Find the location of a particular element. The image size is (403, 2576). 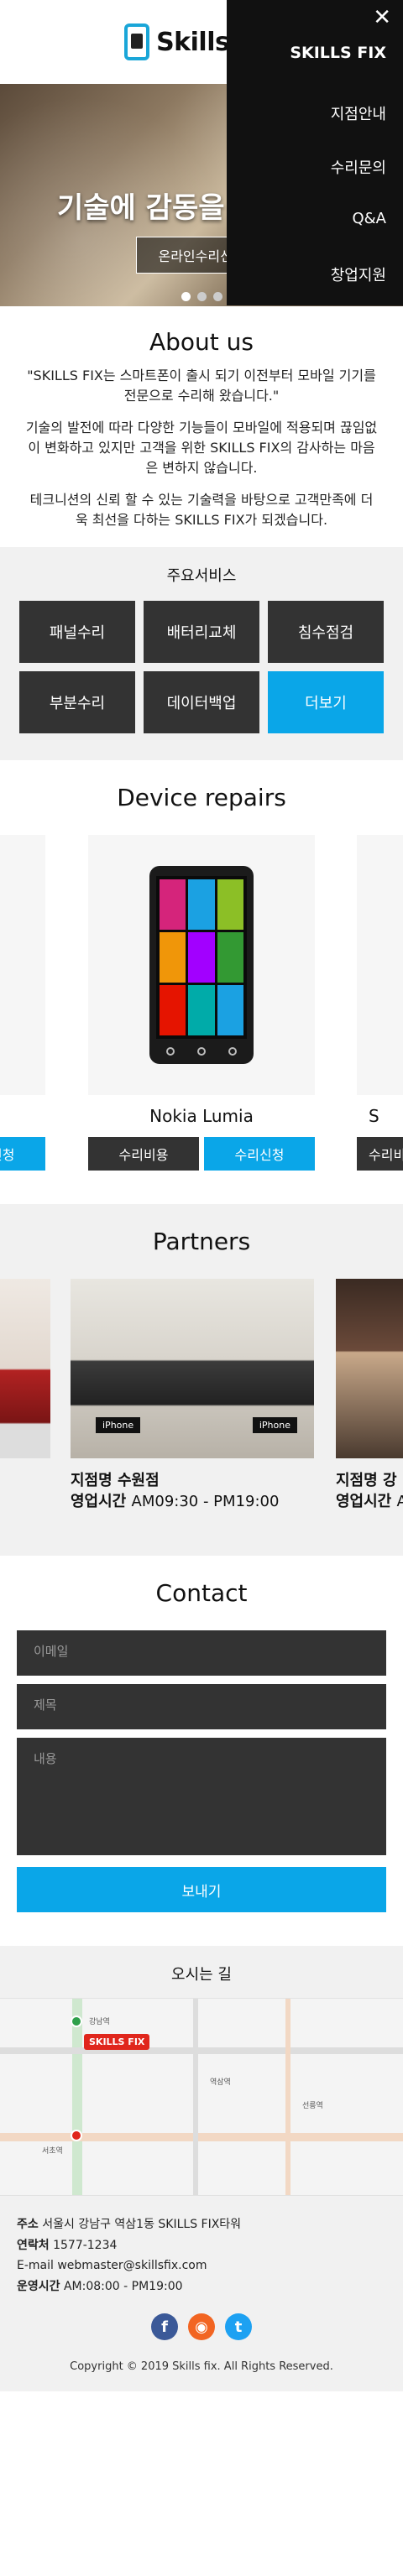

service-data-backup-button: 데이터백업 is located at coordinates (201, 702).